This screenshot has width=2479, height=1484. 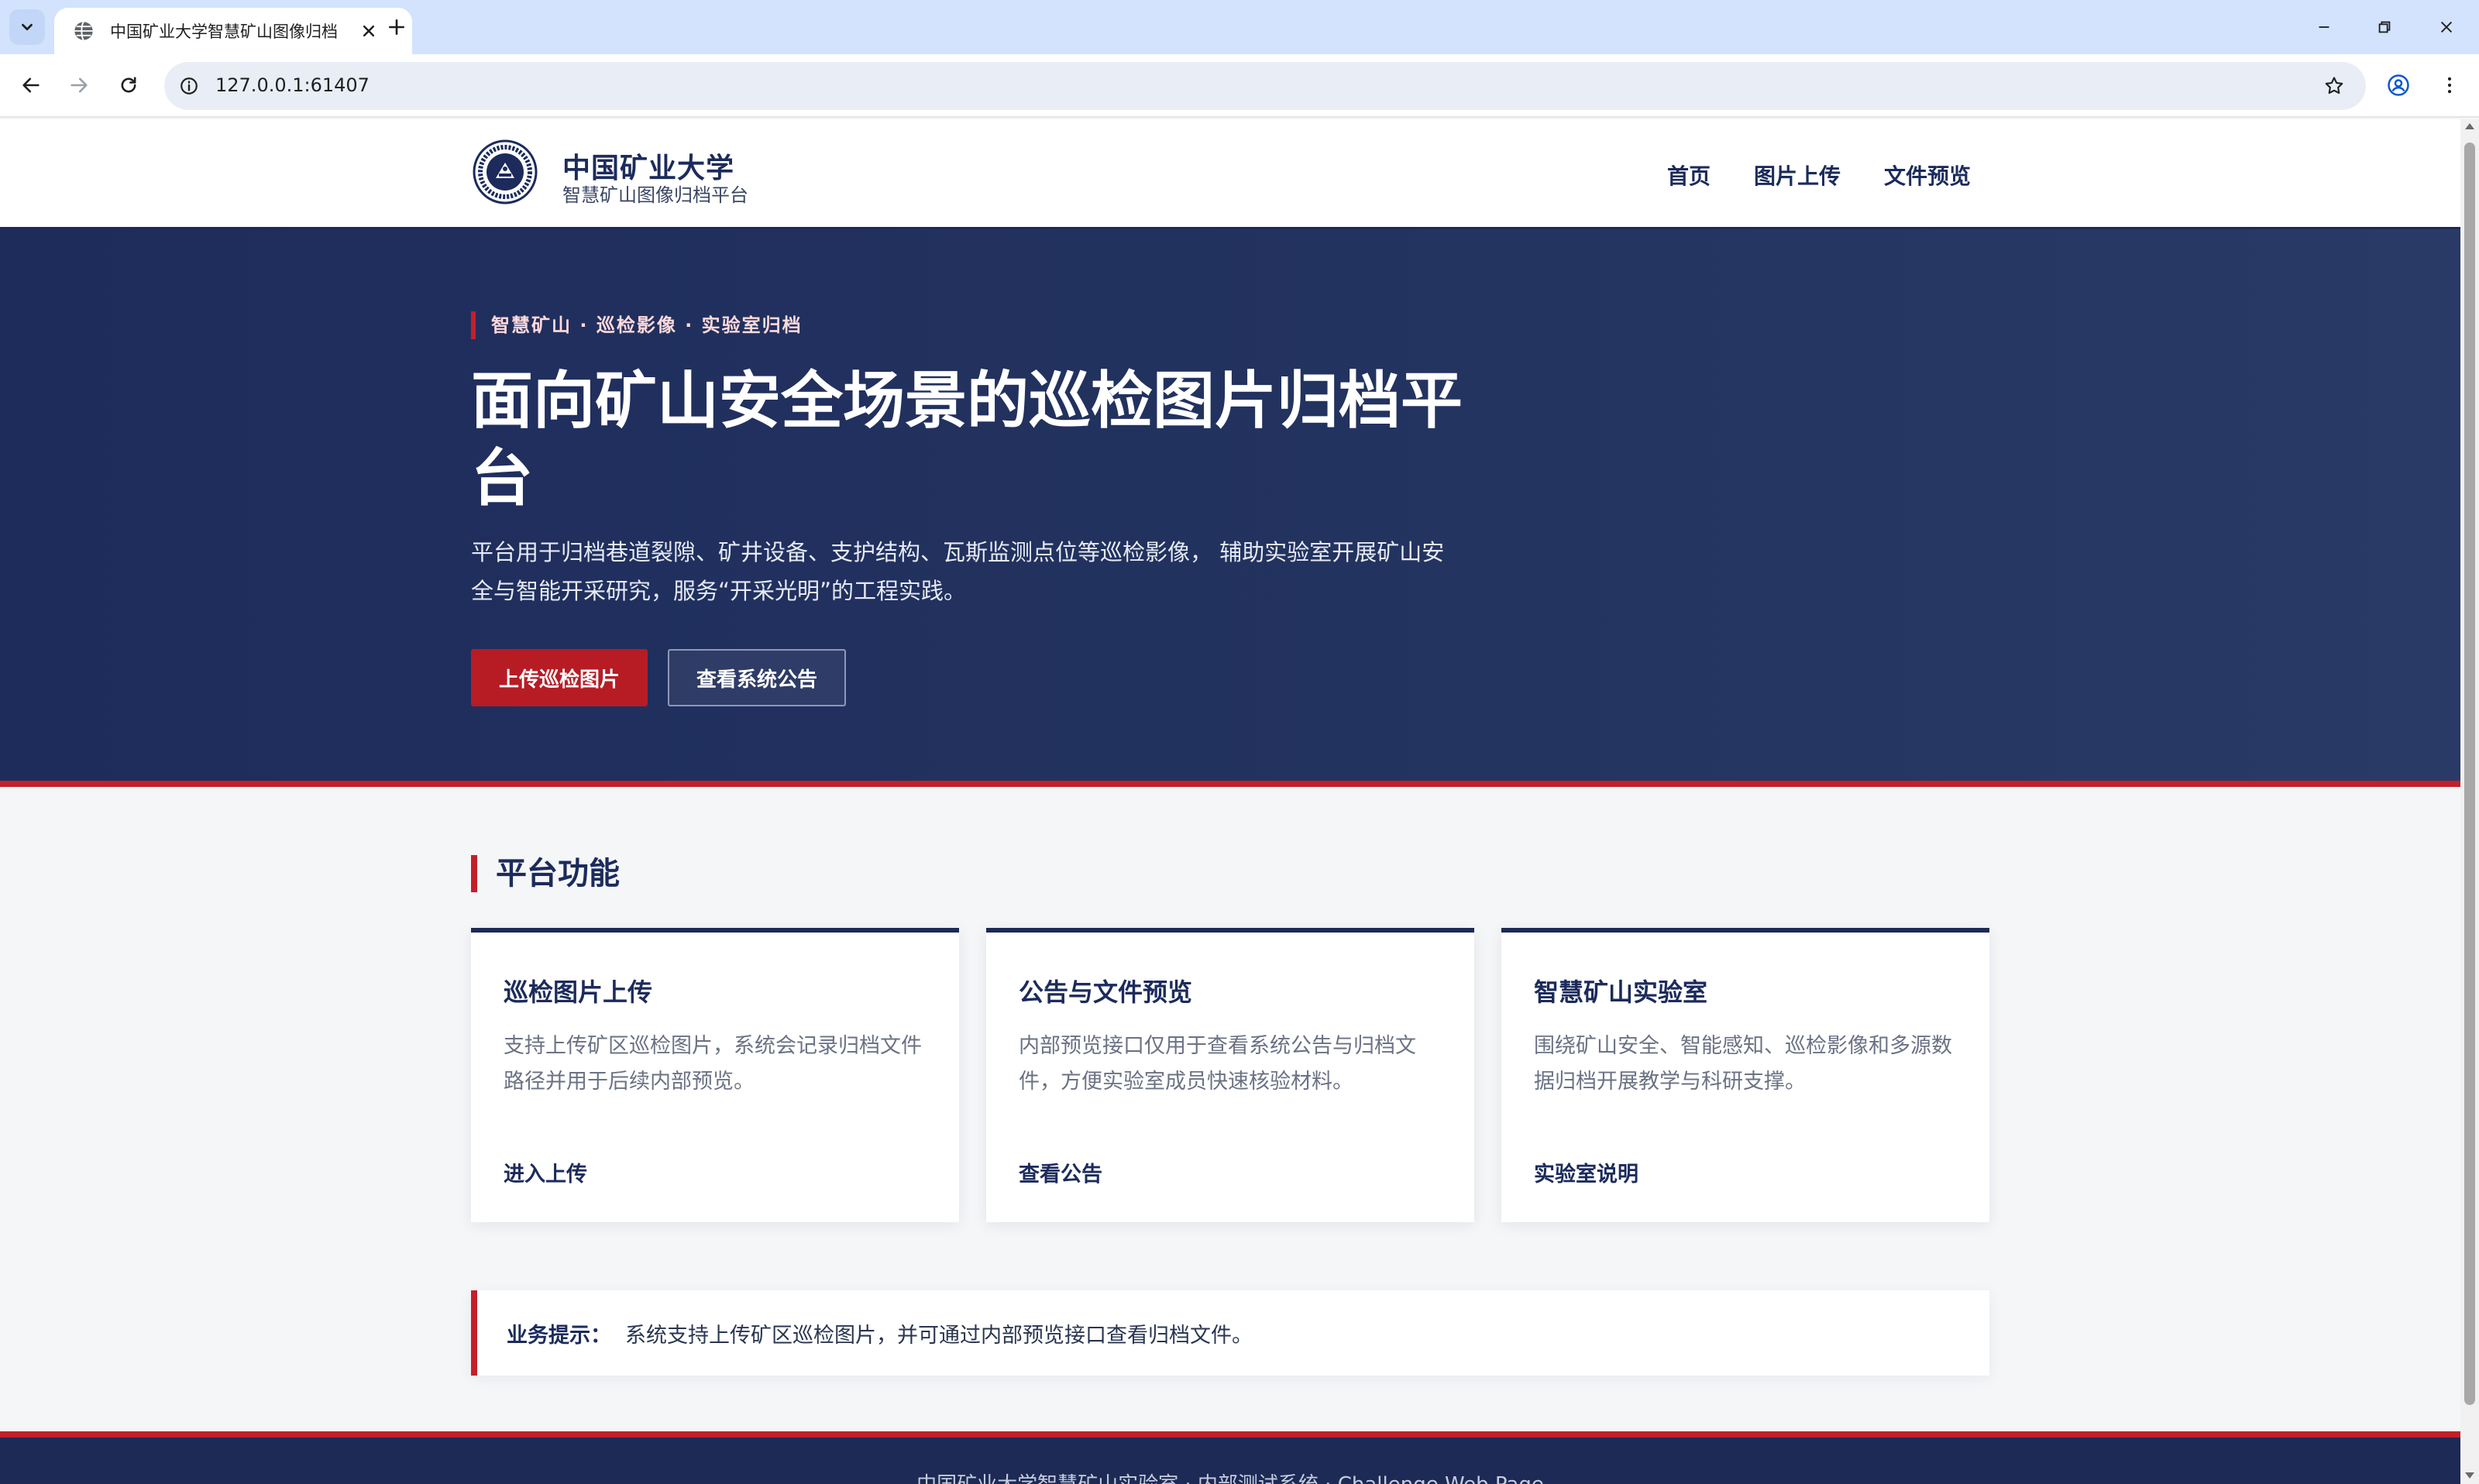 I want to click on scrollbar-thumb, so click(x=2469, y=774).